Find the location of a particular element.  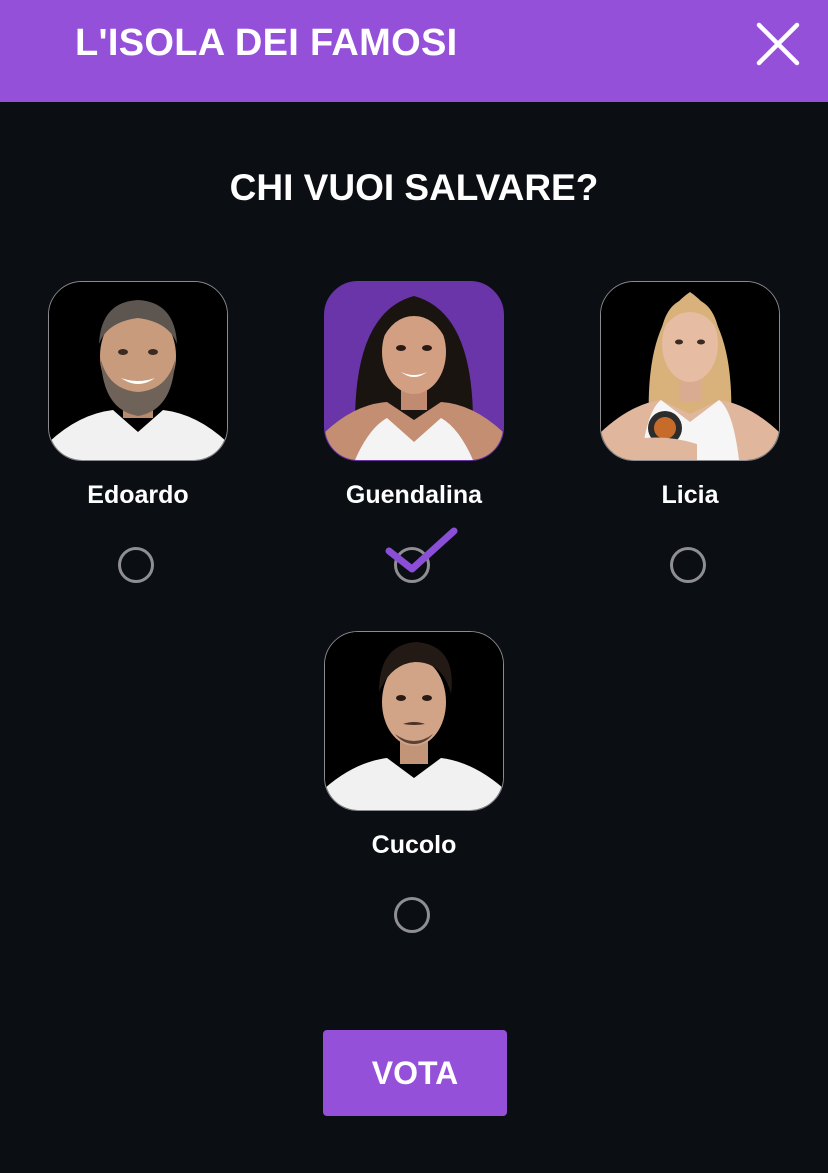

portrait-guendalina is located at coordinates (414, 371).